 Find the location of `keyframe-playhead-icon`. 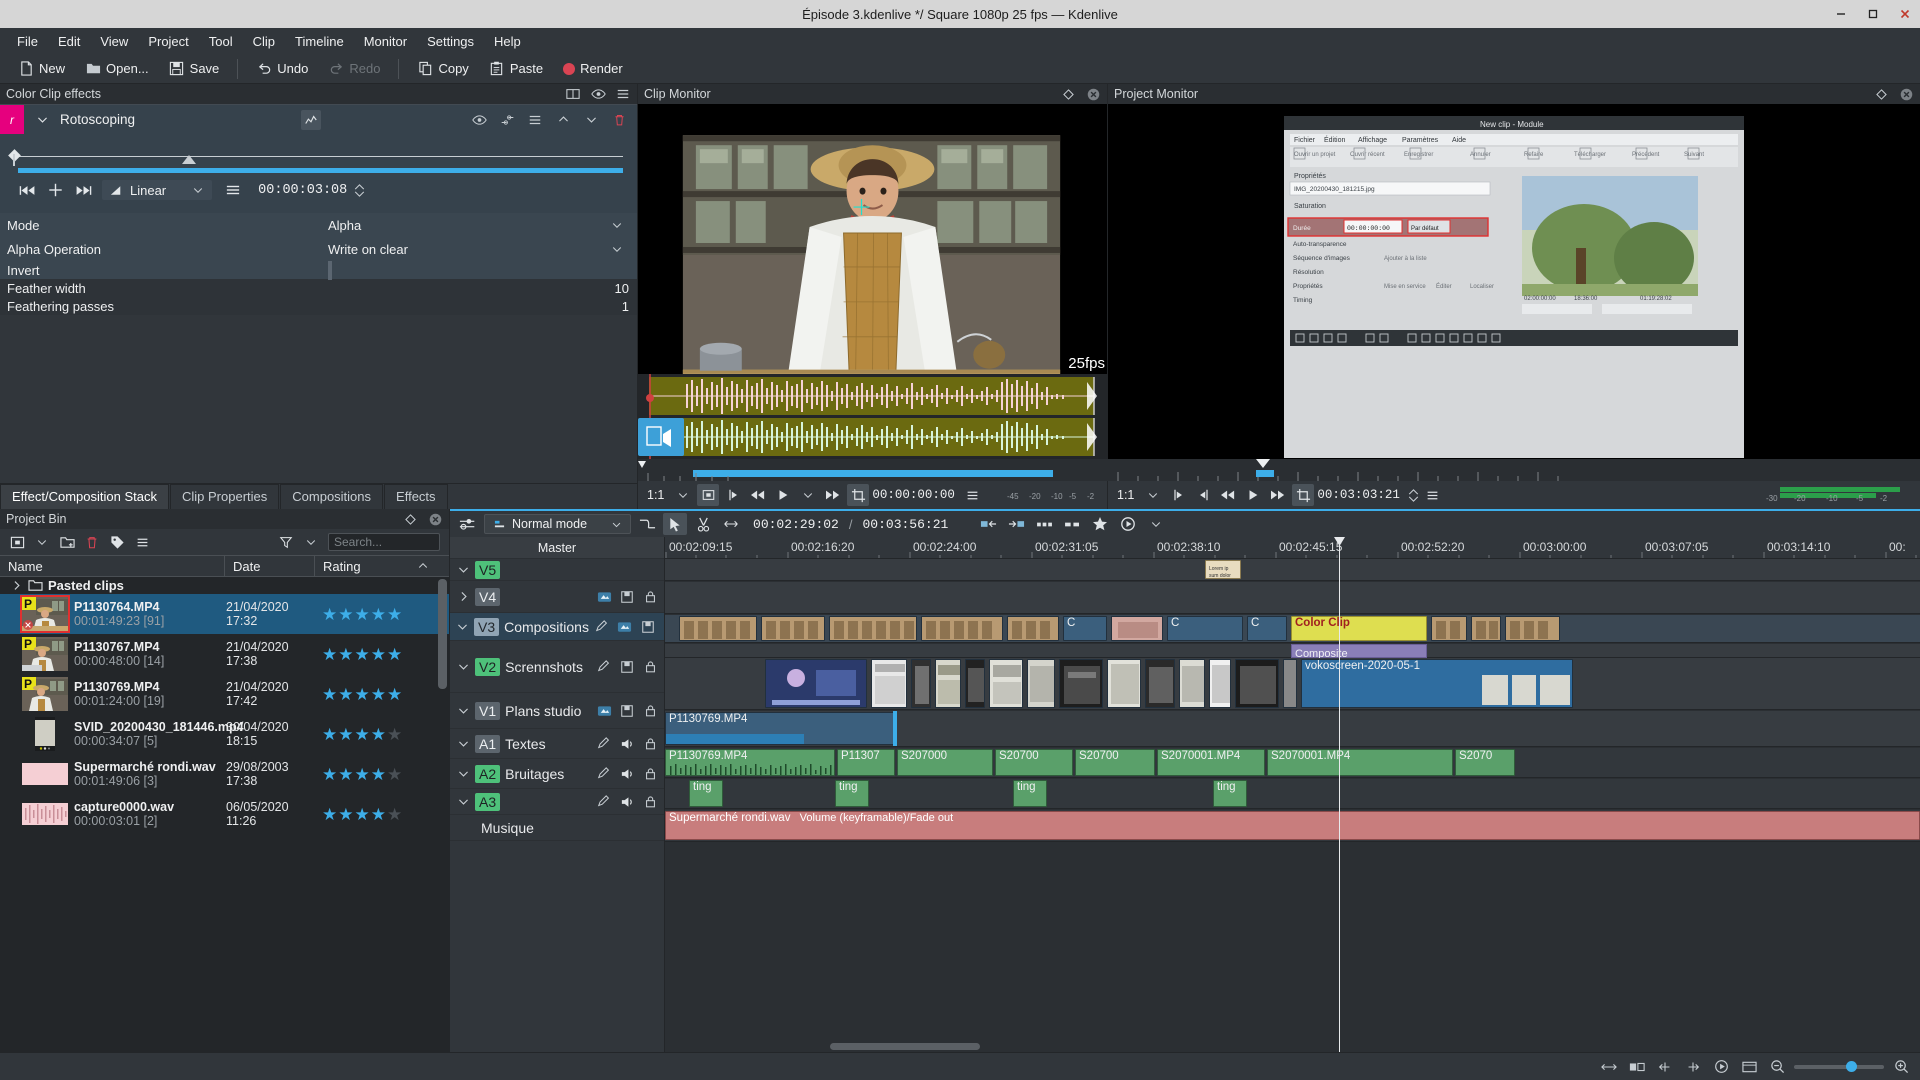

keyframe-playhead-icon is located at coordinates (189, 159).